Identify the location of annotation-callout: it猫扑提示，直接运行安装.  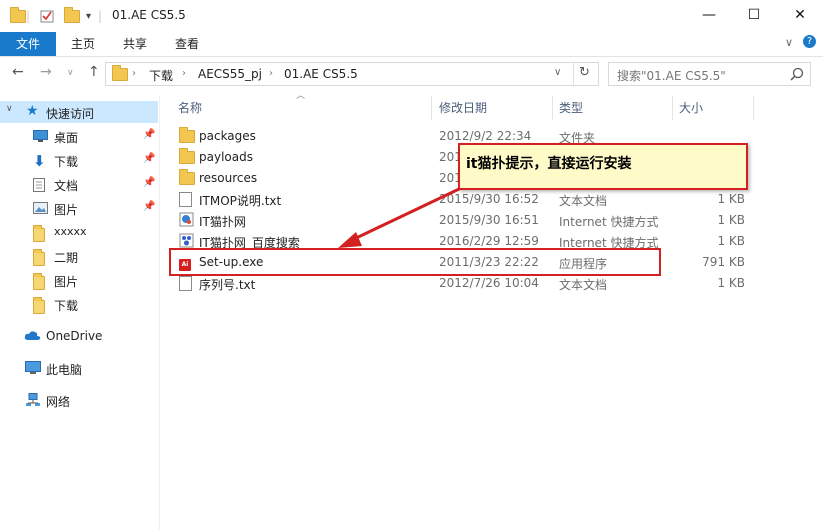
(603, 166).